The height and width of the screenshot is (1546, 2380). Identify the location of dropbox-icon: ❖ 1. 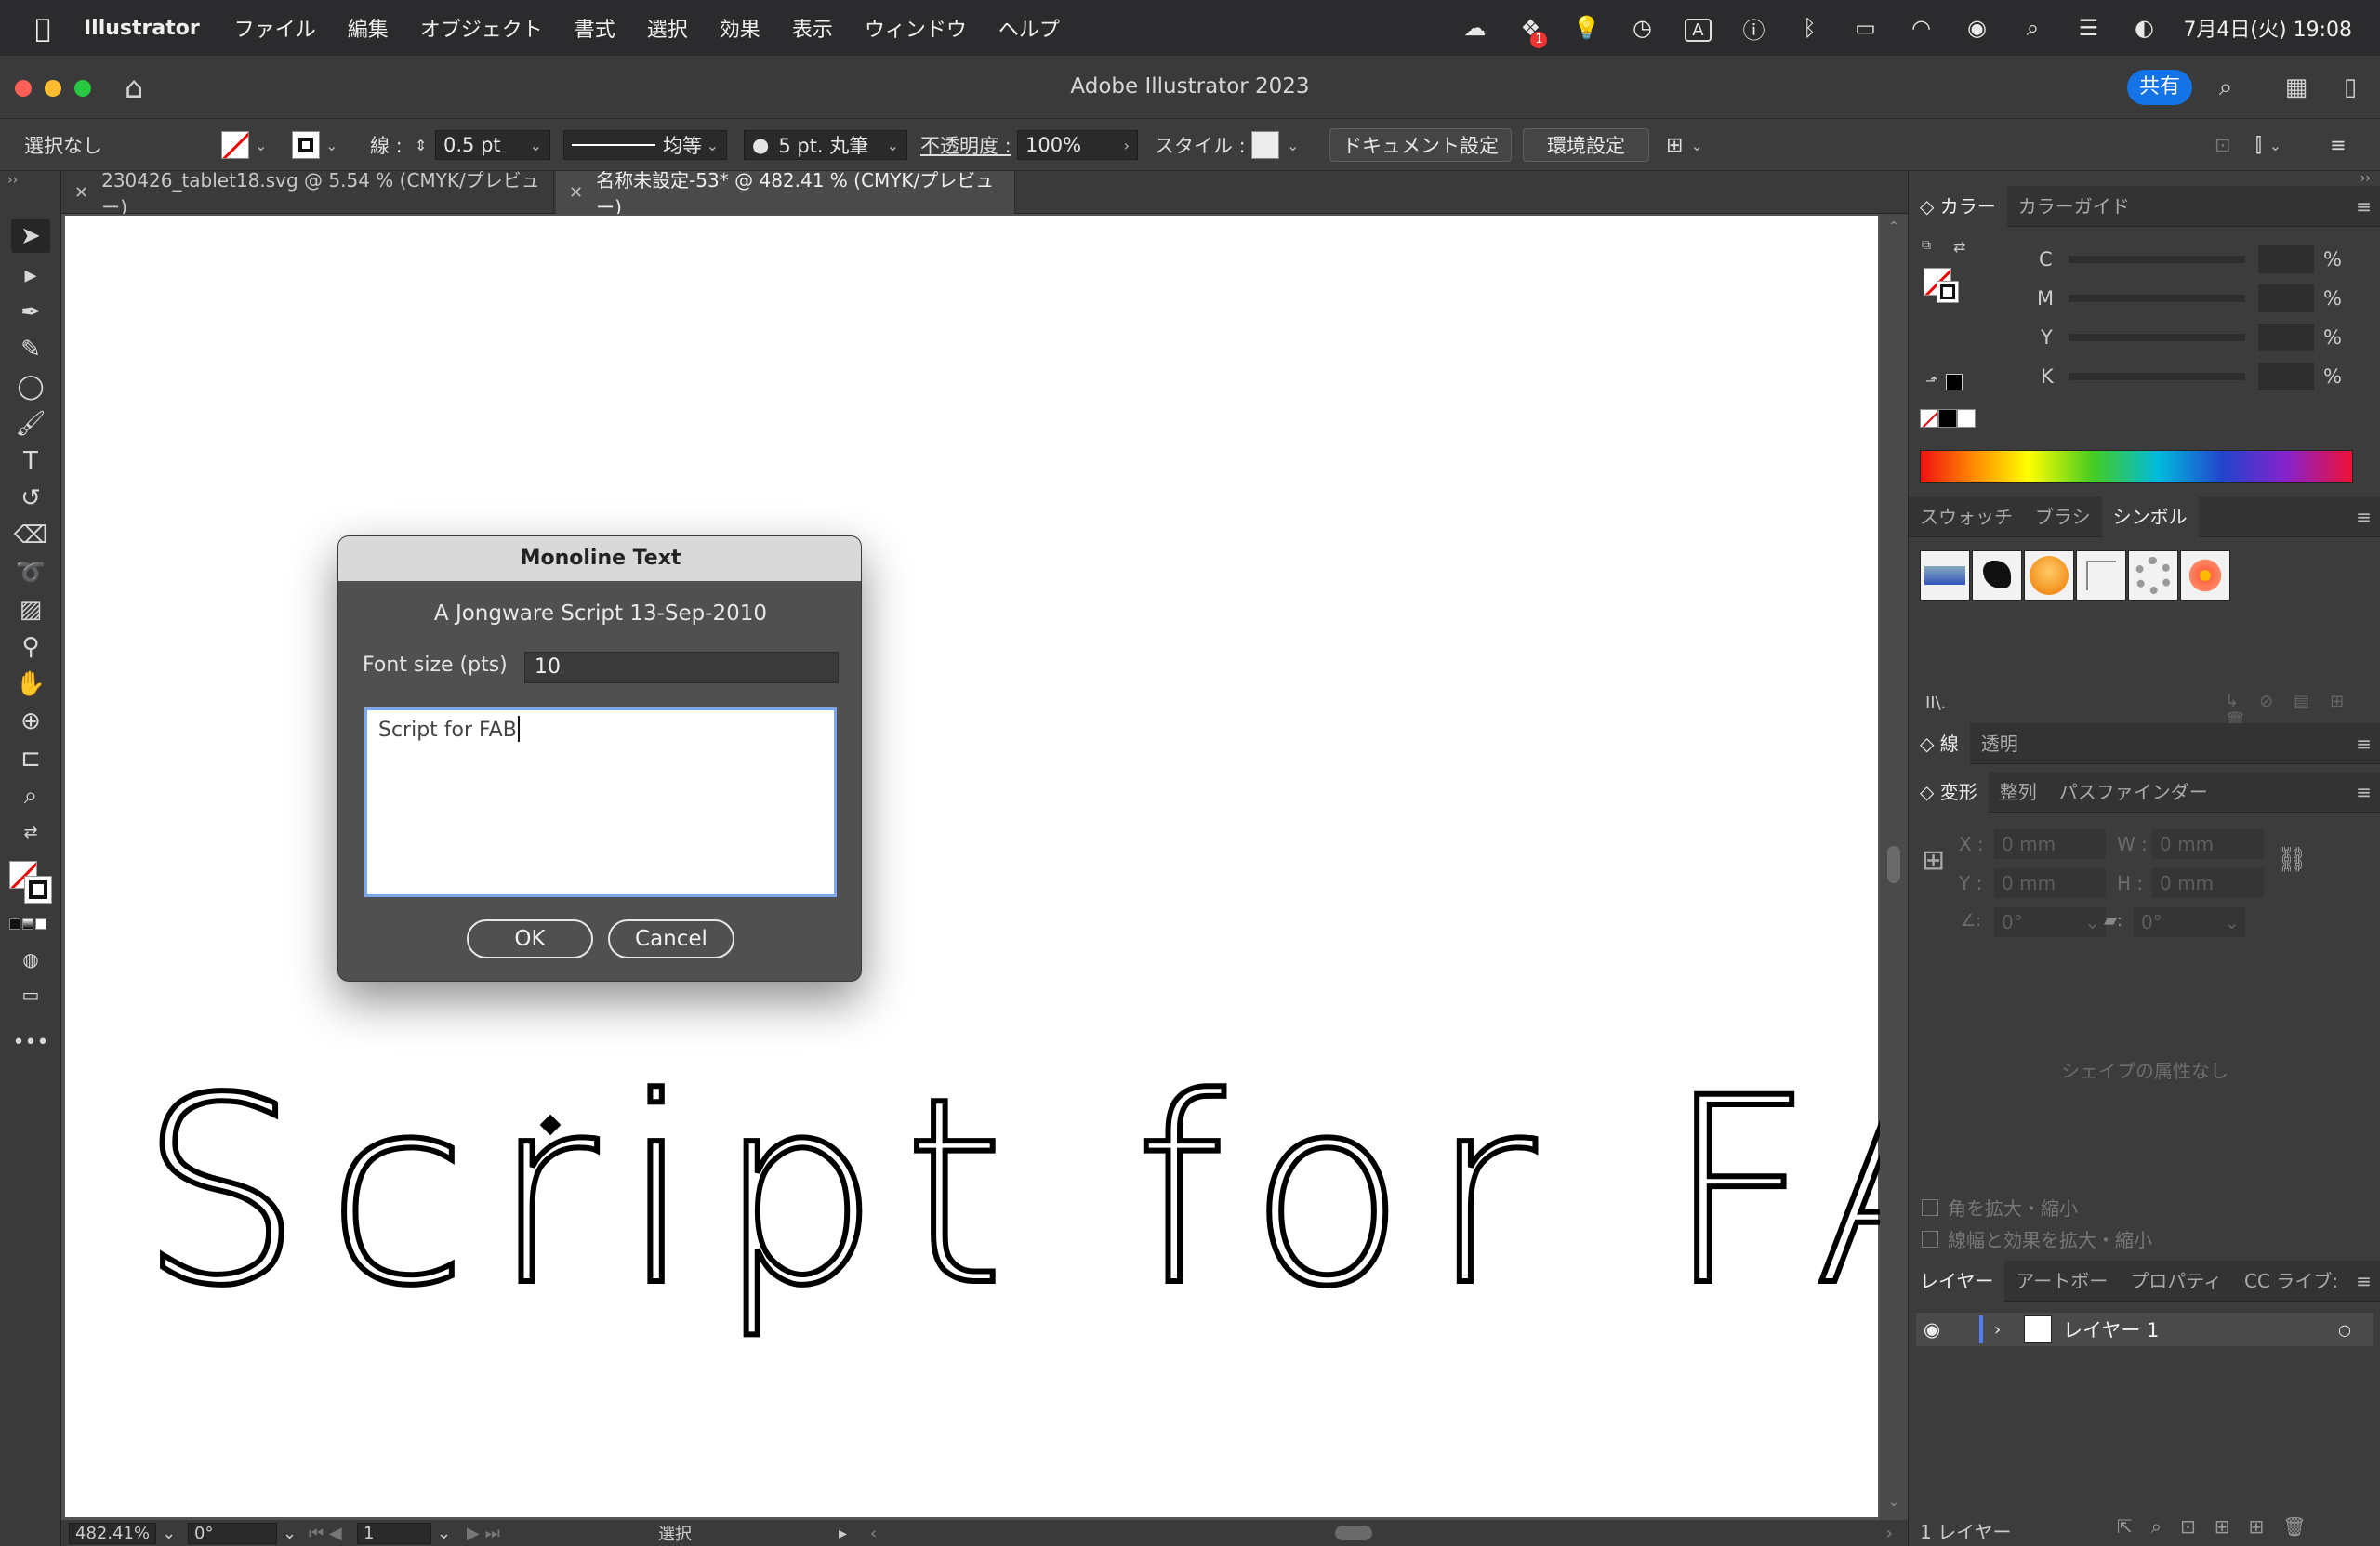
(1530, 31).